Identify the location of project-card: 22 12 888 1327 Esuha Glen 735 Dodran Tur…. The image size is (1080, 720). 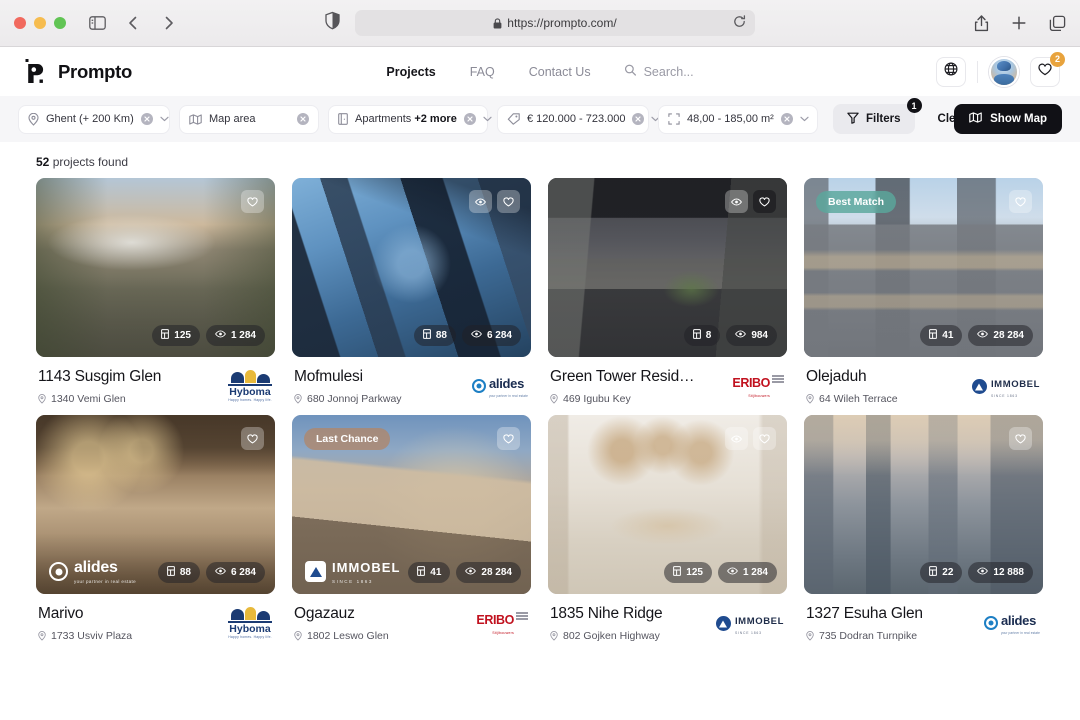
(923, 528).